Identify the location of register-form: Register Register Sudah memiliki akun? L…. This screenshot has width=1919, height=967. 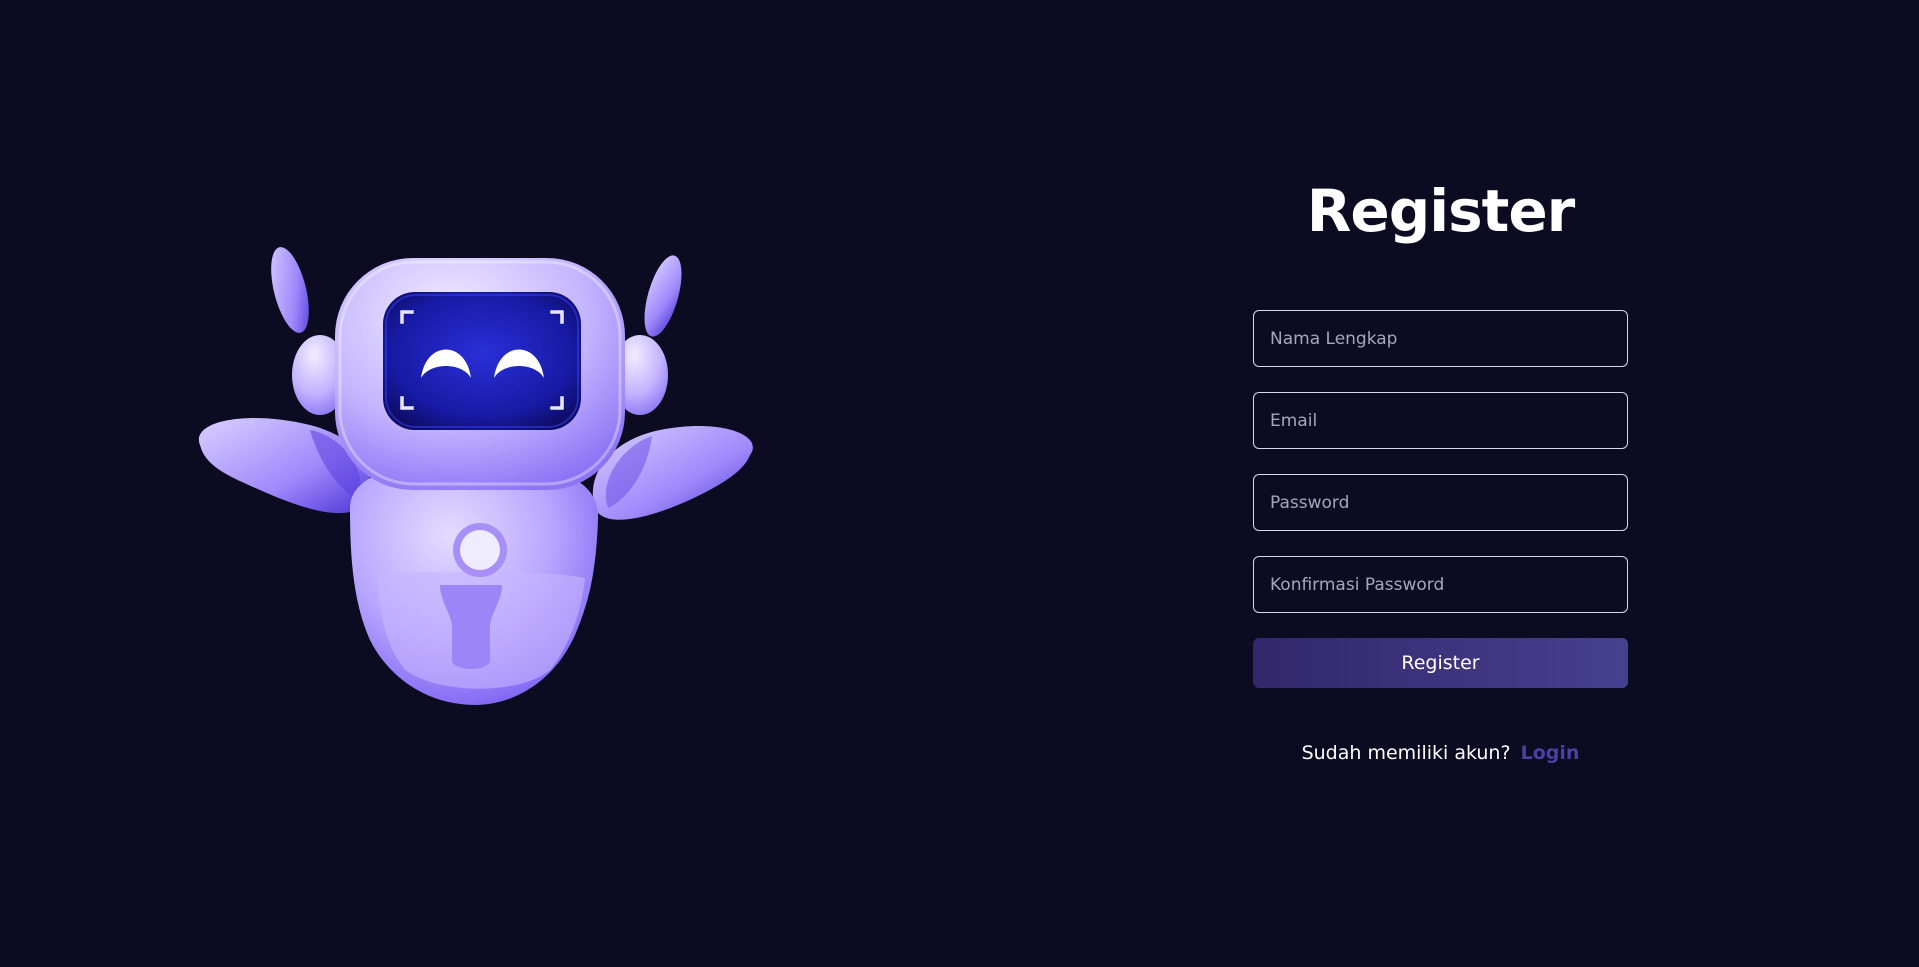
(1440, 467).